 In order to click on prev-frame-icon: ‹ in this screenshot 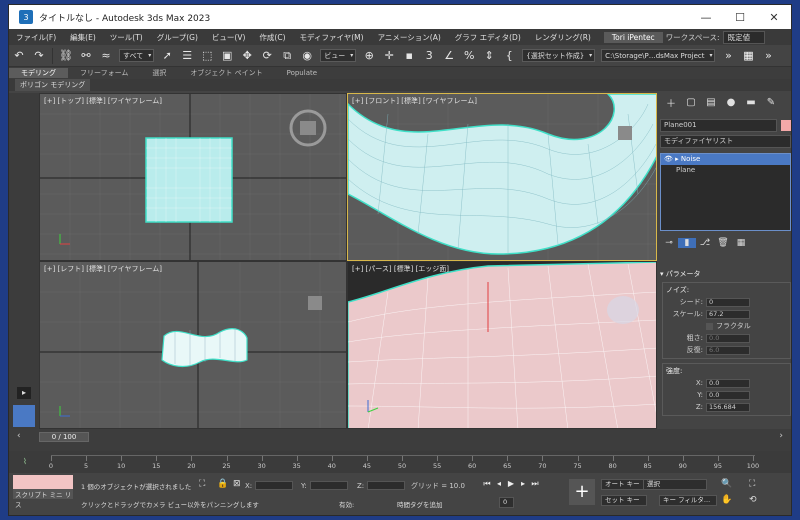, I will do `click(19, 436)`.